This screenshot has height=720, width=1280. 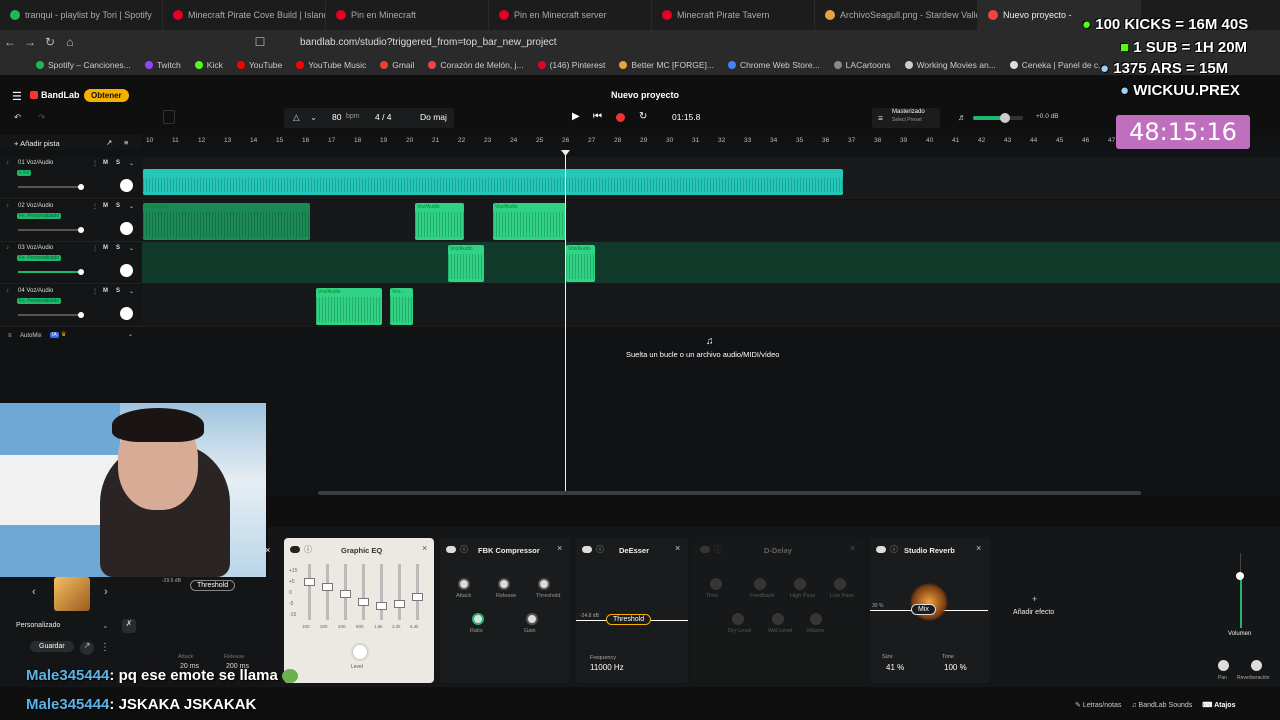 I want to click on browser-tab: Pin en Minecraft, so click(x=407, y=15).